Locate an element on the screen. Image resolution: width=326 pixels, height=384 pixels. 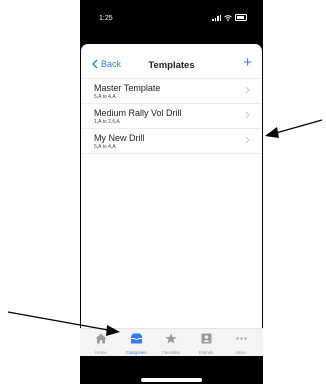
star-icon is located at coordinates (171, 338).